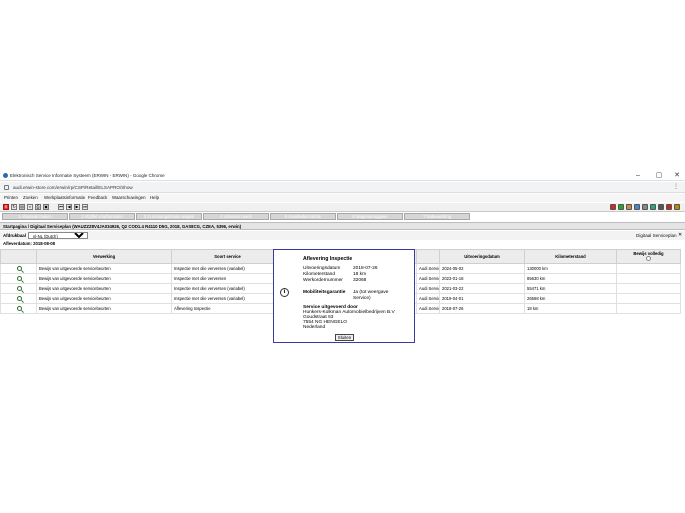 This screenshot has height=513, width=685. Describe the element at coordinates (11, 197) in the screenshot. I see `menu-printen: Printen` at that location.